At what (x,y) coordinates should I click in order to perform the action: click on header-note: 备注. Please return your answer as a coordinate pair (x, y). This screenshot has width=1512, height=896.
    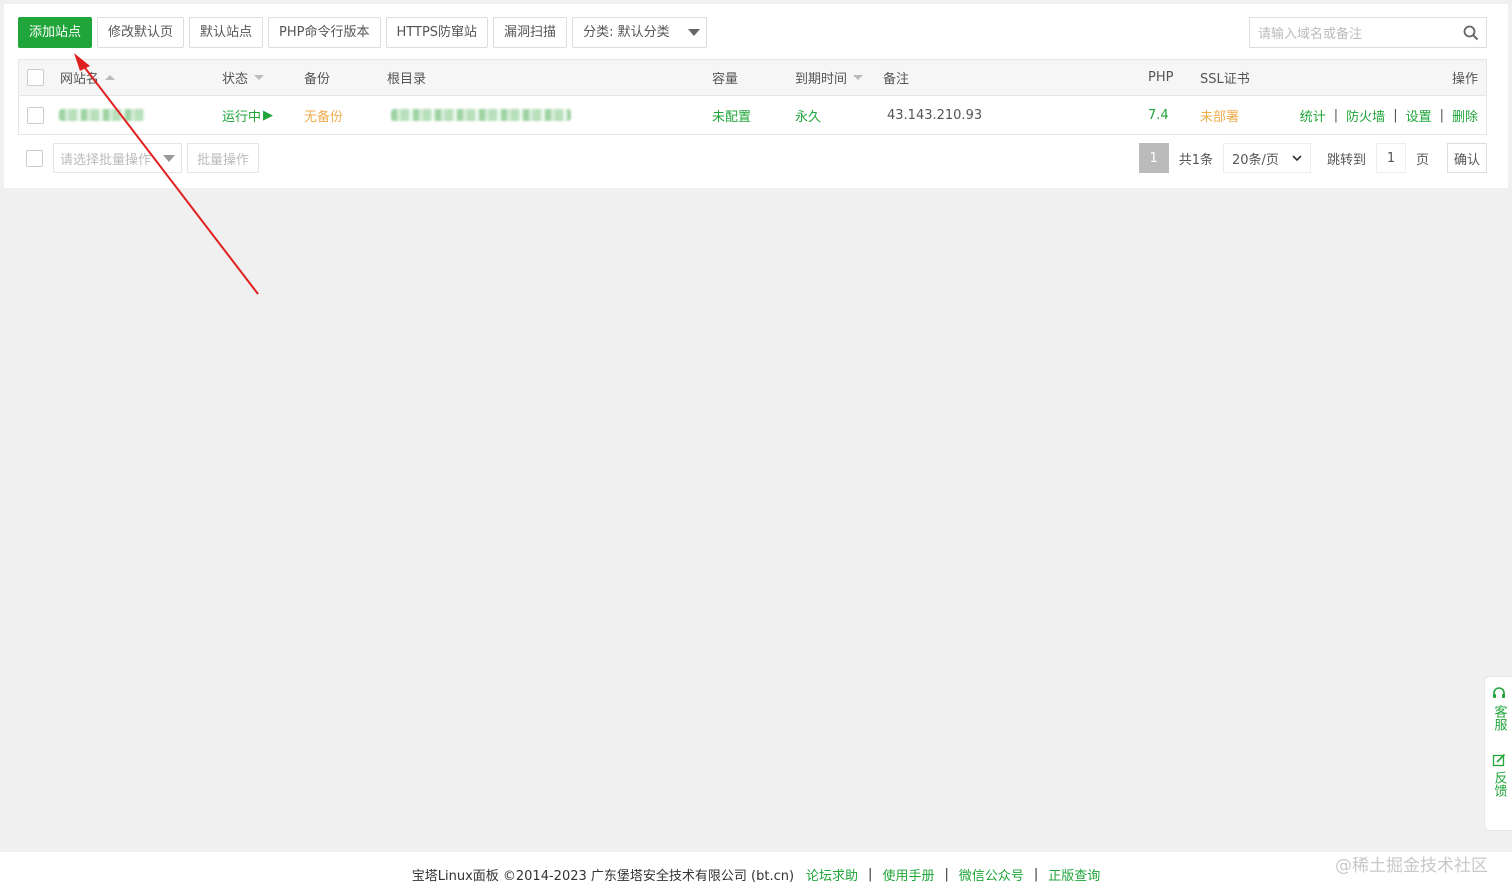
    Looking at the image, I should click on (896, 79).